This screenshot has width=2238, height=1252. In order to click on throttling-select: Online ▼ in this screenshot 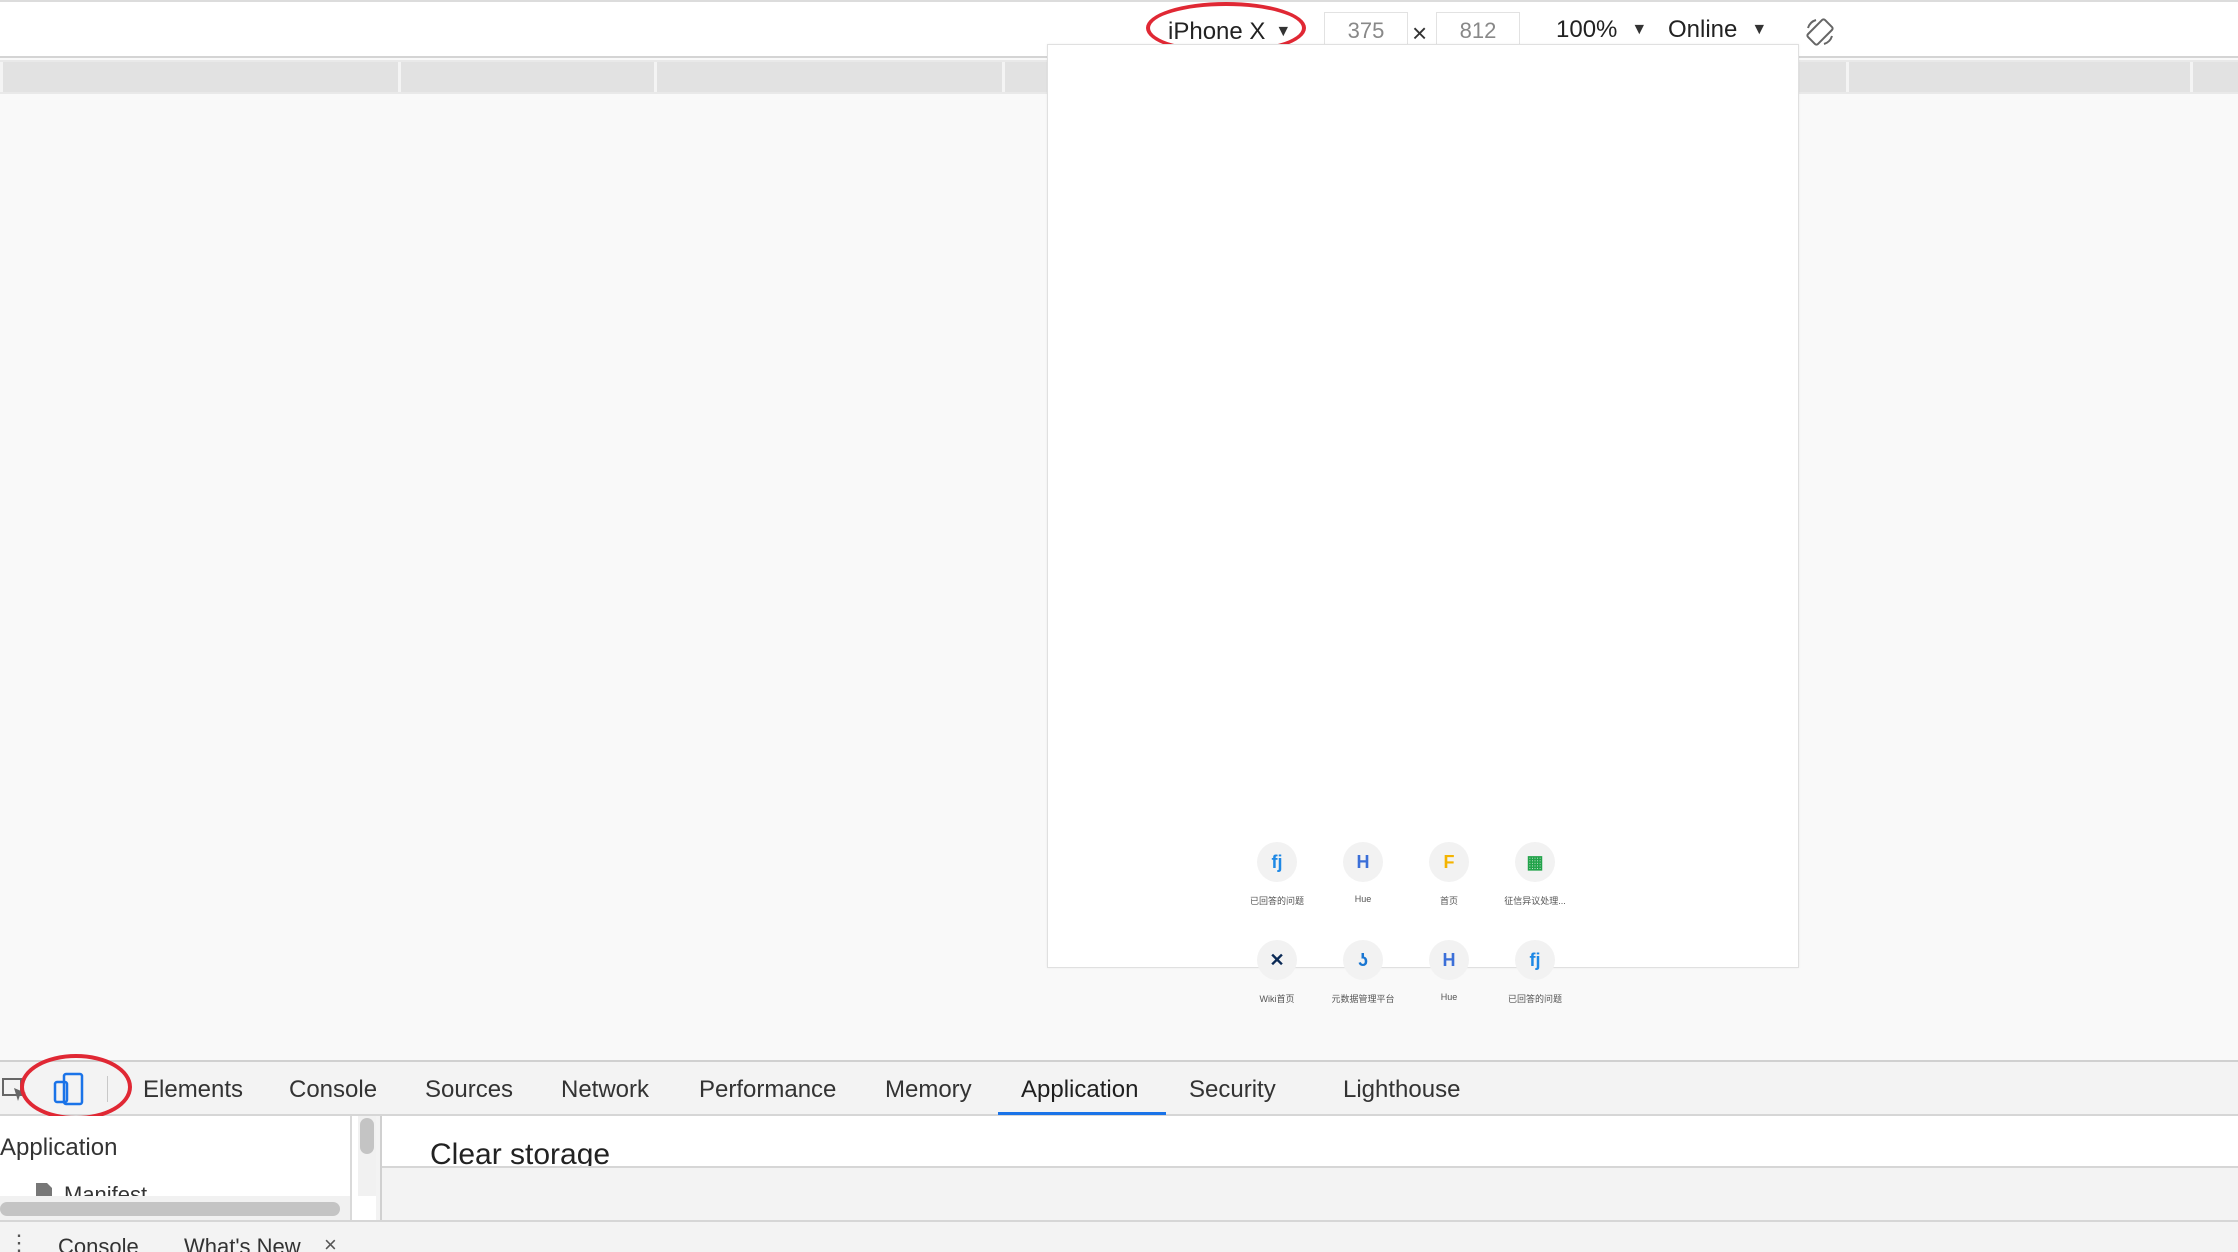, I will do `click(1717, 30)`.